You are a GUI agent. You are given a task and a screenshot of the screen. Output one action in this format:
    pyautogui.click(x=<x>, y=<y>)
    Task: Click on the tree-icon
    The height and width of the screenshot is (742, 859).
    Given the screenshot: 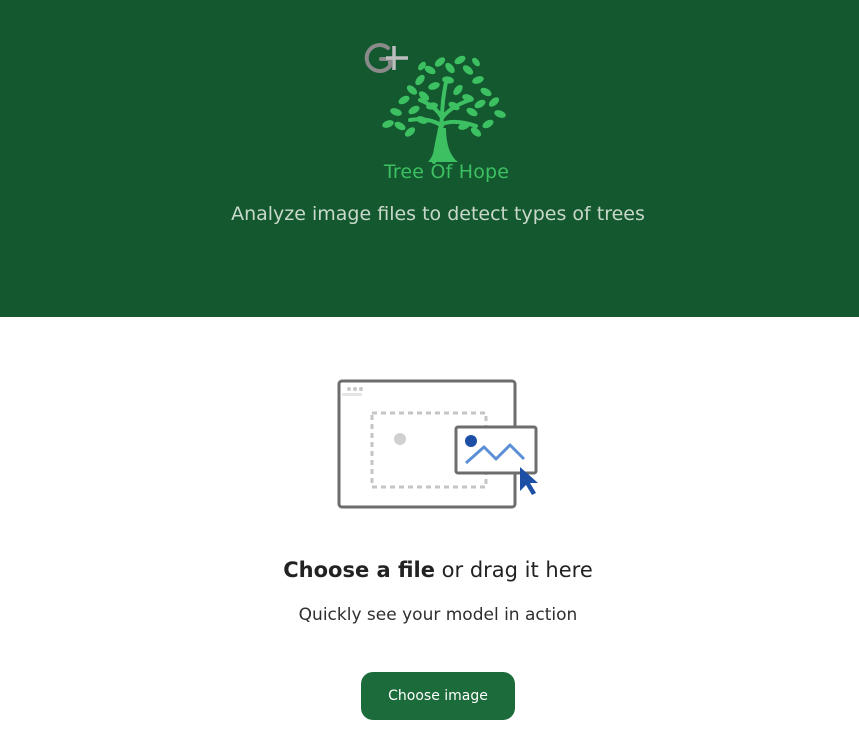 What is the action you would take?
    pyautogui.click(x=435, y=103)
    